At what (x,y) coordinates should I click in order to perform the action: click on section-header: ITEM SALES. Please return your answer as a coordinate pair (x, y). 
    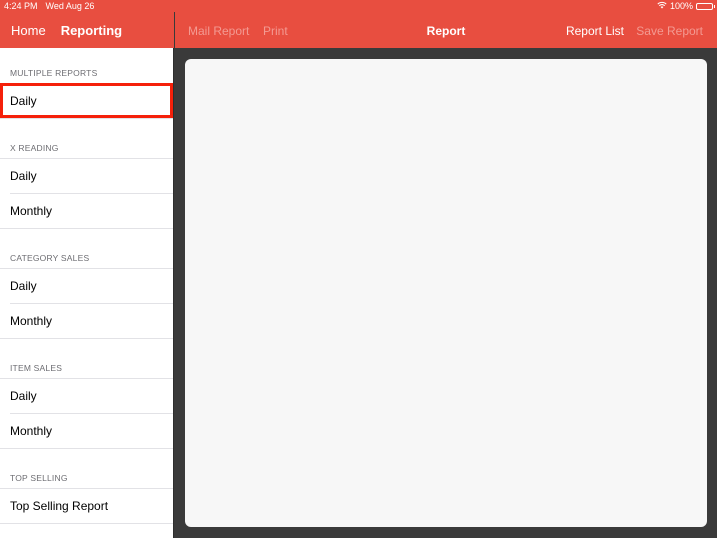
    Looking at the image, I should click on (36, 368).